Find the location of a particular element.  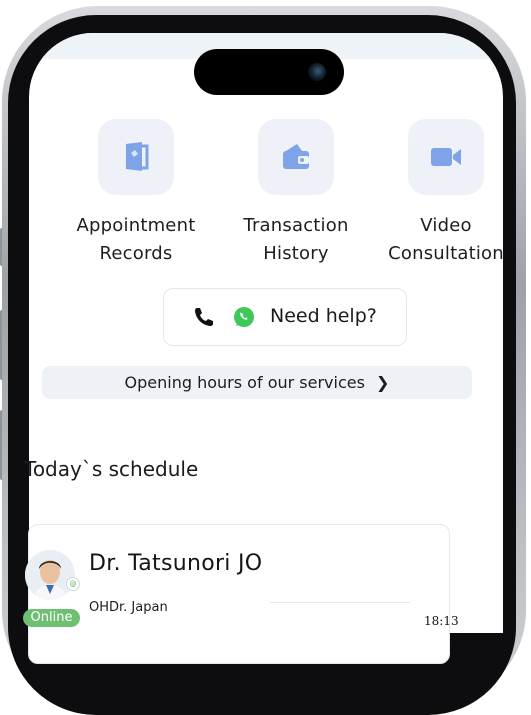

appointment-records-icon is located at coordinates (137, 156).